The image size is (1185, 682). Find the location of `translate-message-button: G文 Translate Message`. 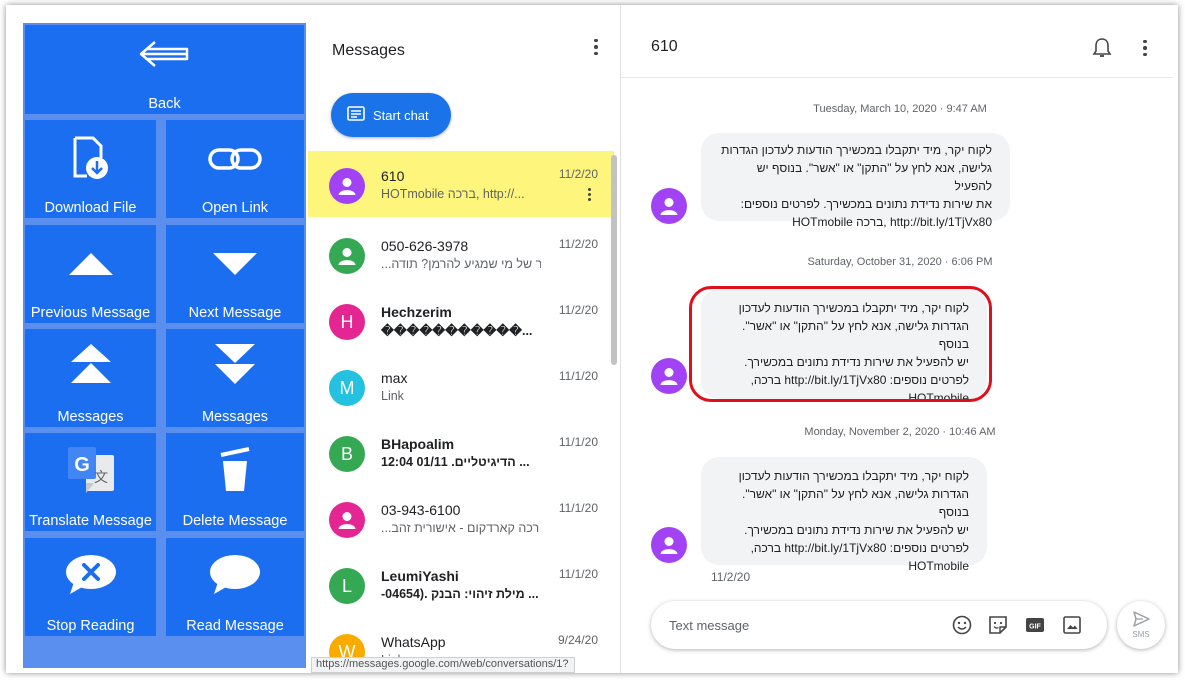

translate-message-button: G文 Translate Message is located at coordinates (90, 482).